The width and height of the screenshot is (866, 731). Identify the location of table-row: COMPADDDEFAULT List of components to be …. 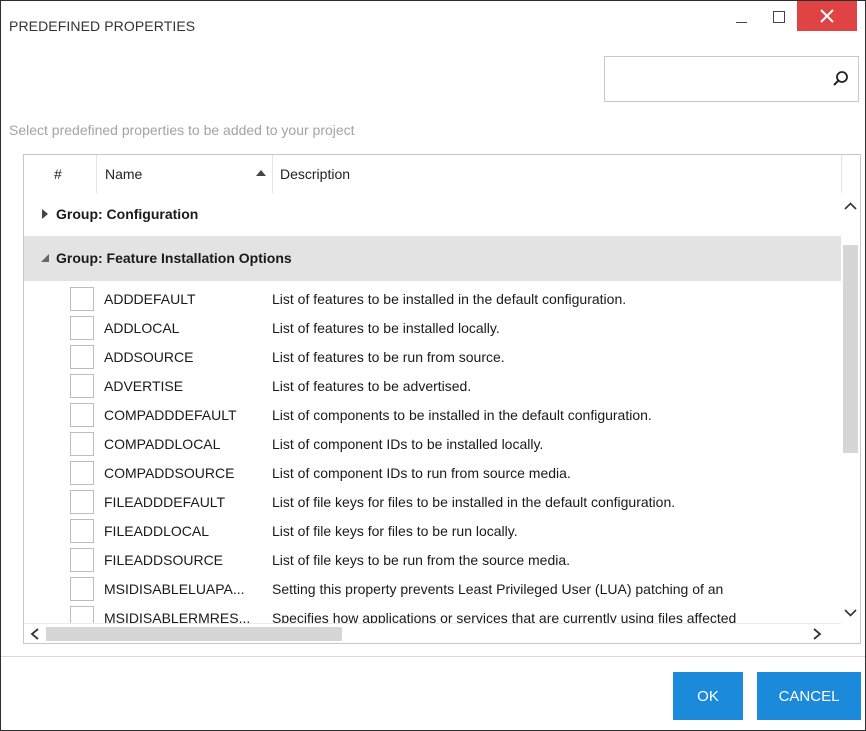
(433, 415).